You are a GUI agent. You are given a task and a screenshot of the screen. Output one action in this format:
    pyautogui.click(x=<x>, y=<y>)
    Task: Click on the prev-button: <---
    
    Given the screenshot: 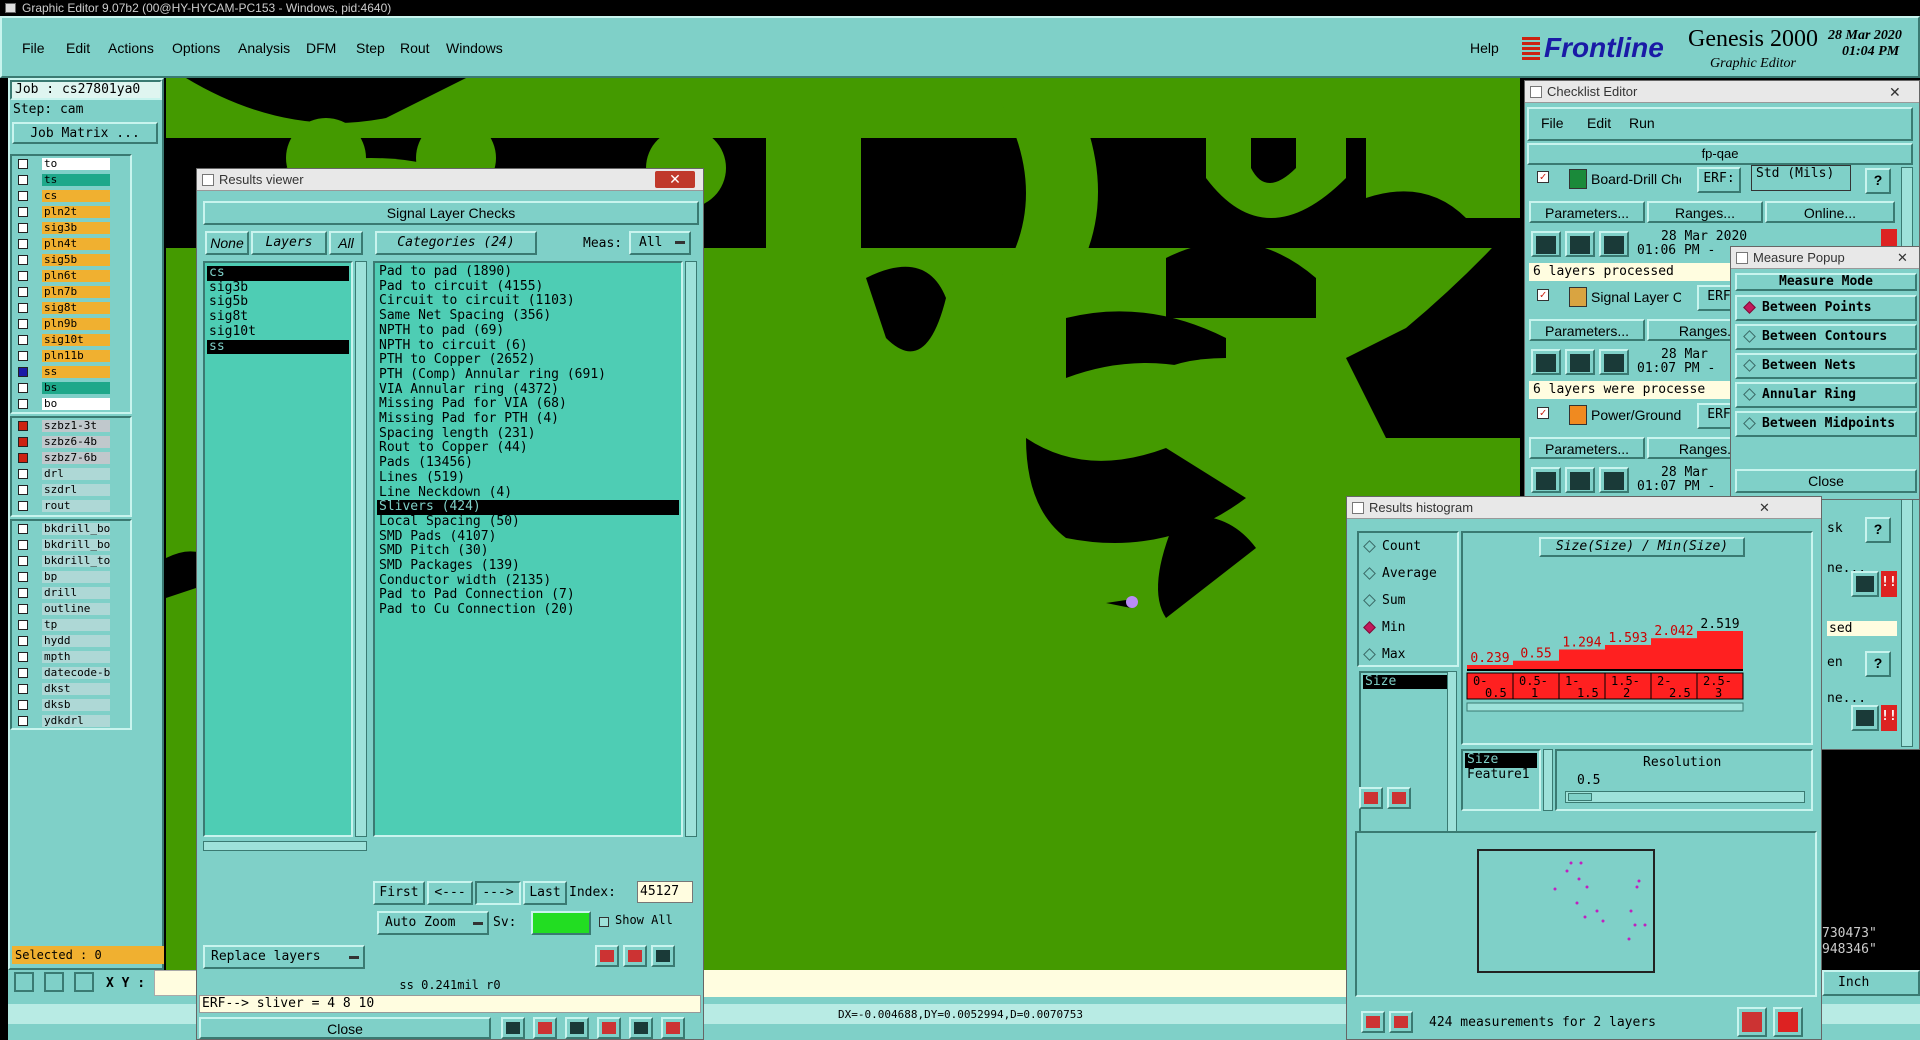 What is the action you would take?
    pyautogui.click(x=450, y=893)
    